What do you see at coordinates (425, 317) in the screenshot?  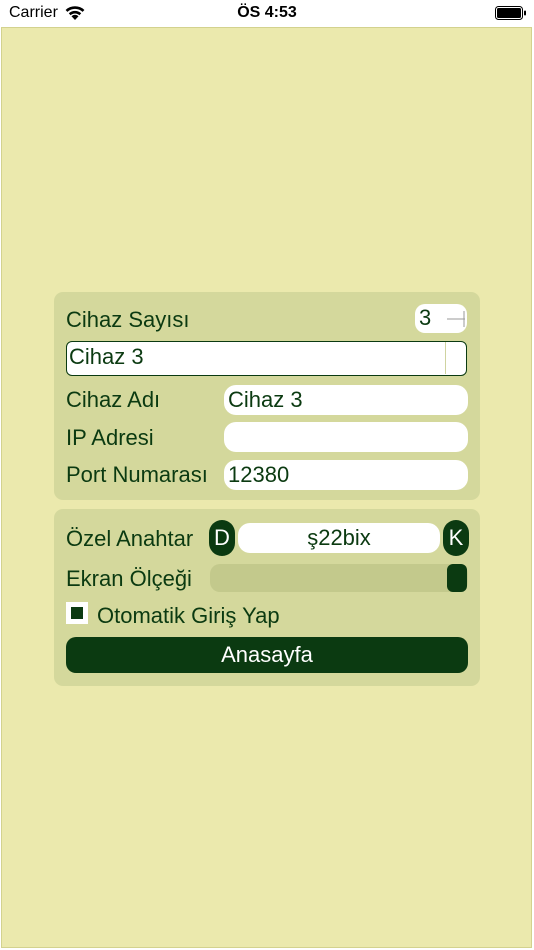 I see `device-count-value: 3` at bounding box center [425, 317].